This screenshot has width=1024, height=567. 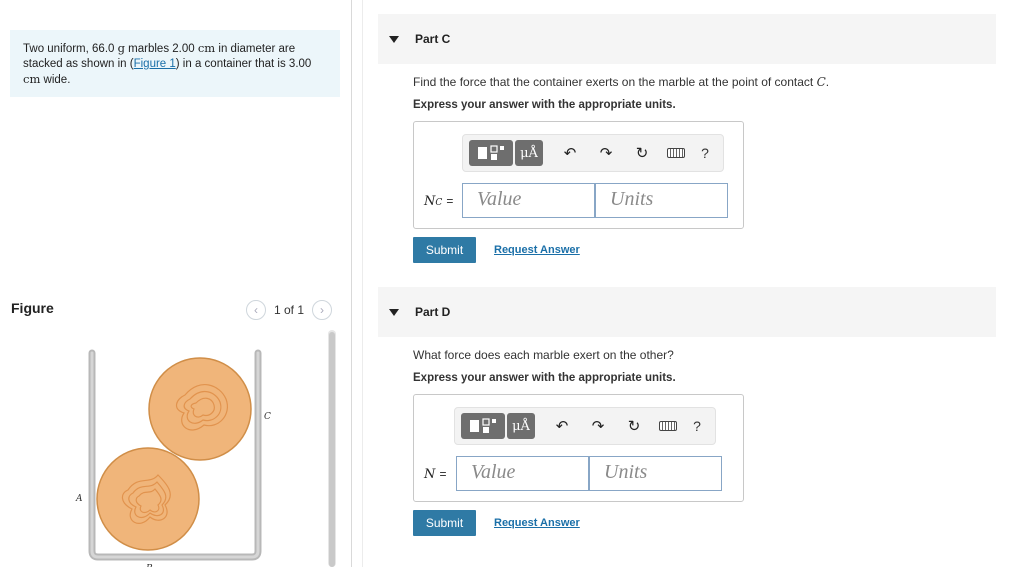 I want to click on part-title: Part D, so click(x=433, y=312).